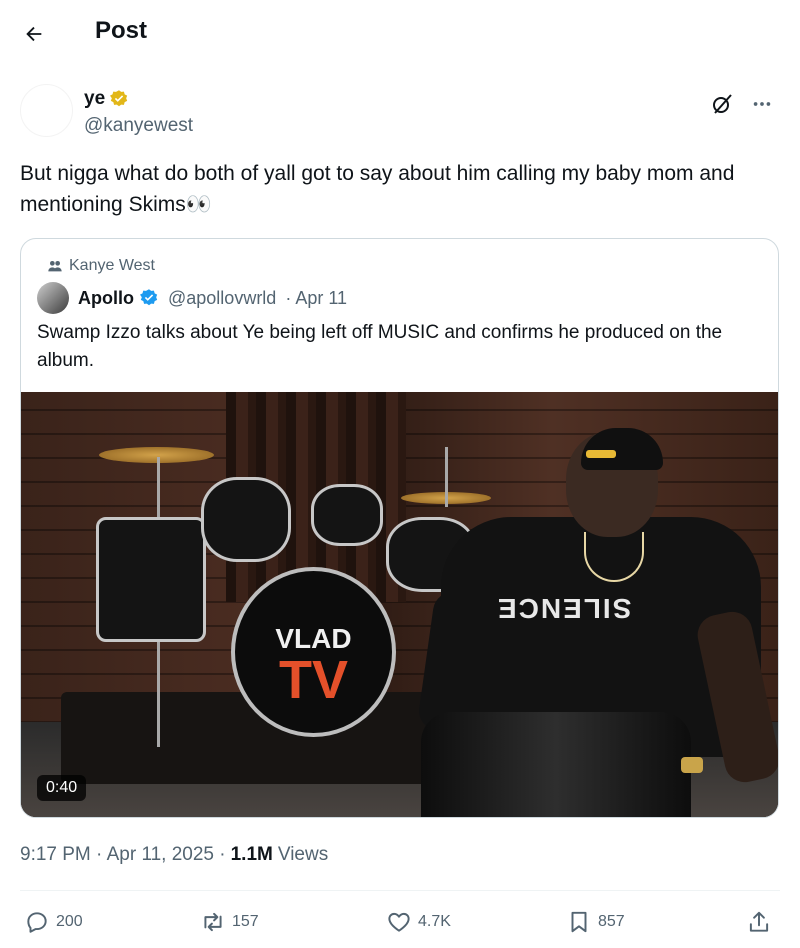  I want to click on floor-tom, so click(151, 579).